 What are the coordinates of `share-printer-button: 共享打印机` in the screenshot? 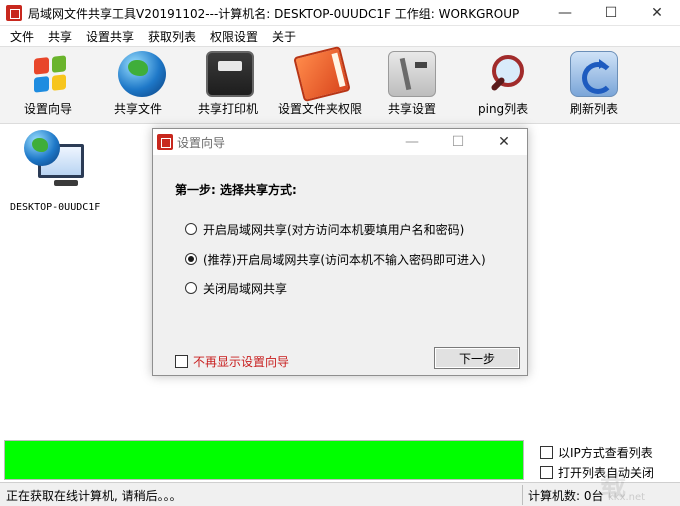 It's located at (232, 85).